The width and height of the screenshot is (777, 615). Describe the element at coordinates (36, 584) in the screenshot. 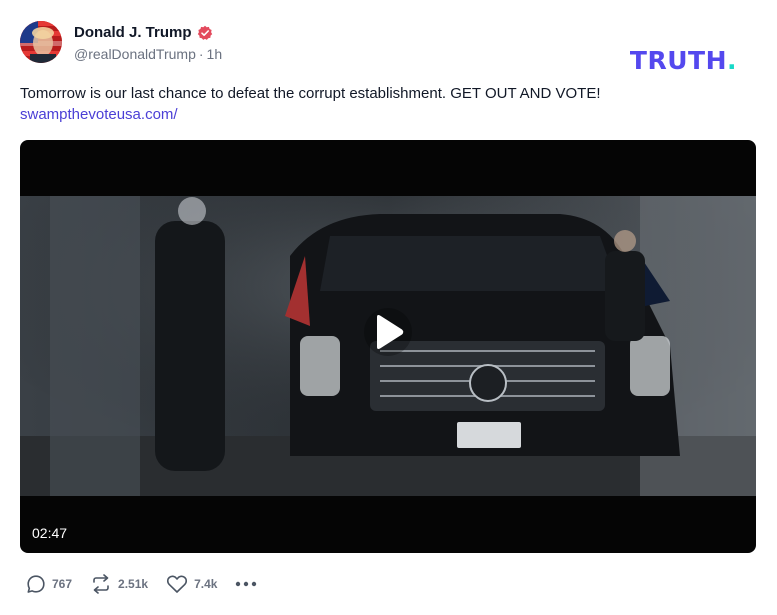

I see `comment-icon` at that location.